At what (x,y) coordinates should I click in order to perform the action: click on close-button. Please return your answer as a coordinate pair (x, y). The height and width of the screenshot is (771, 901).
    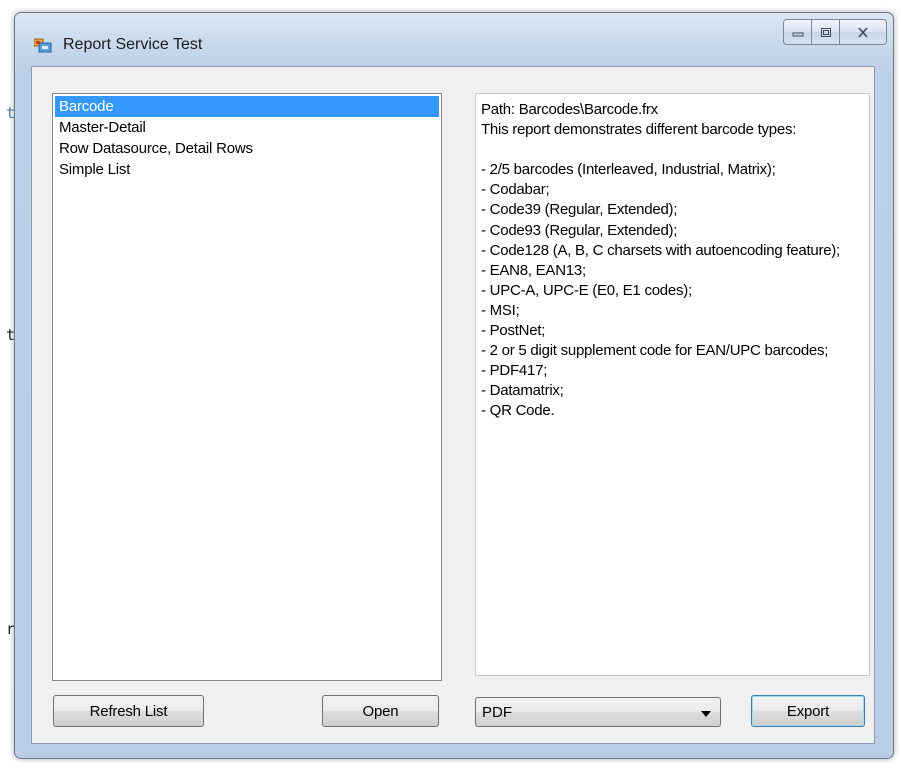
    Looking at the image, I should click on (863, 32).